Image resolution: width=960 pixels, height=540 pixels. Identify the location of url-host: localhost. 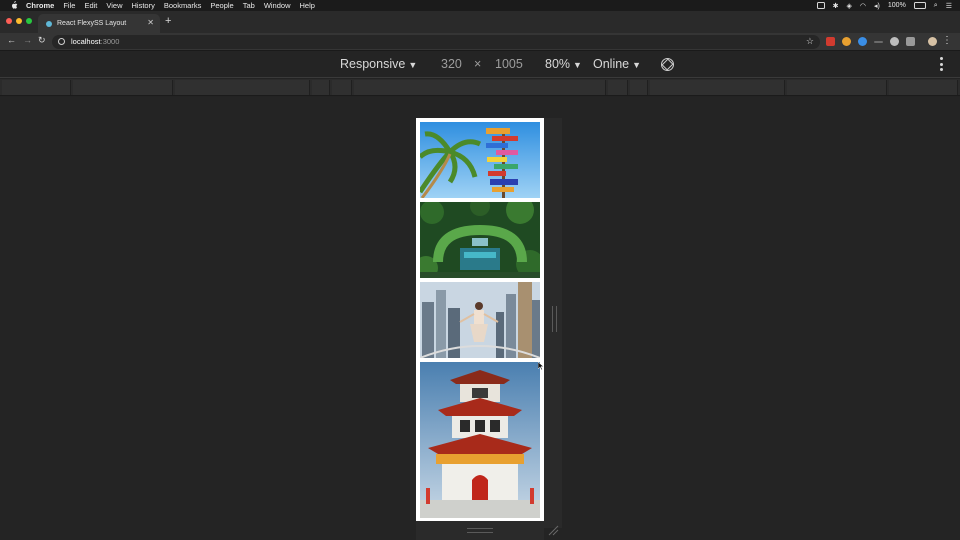
(86, 41).